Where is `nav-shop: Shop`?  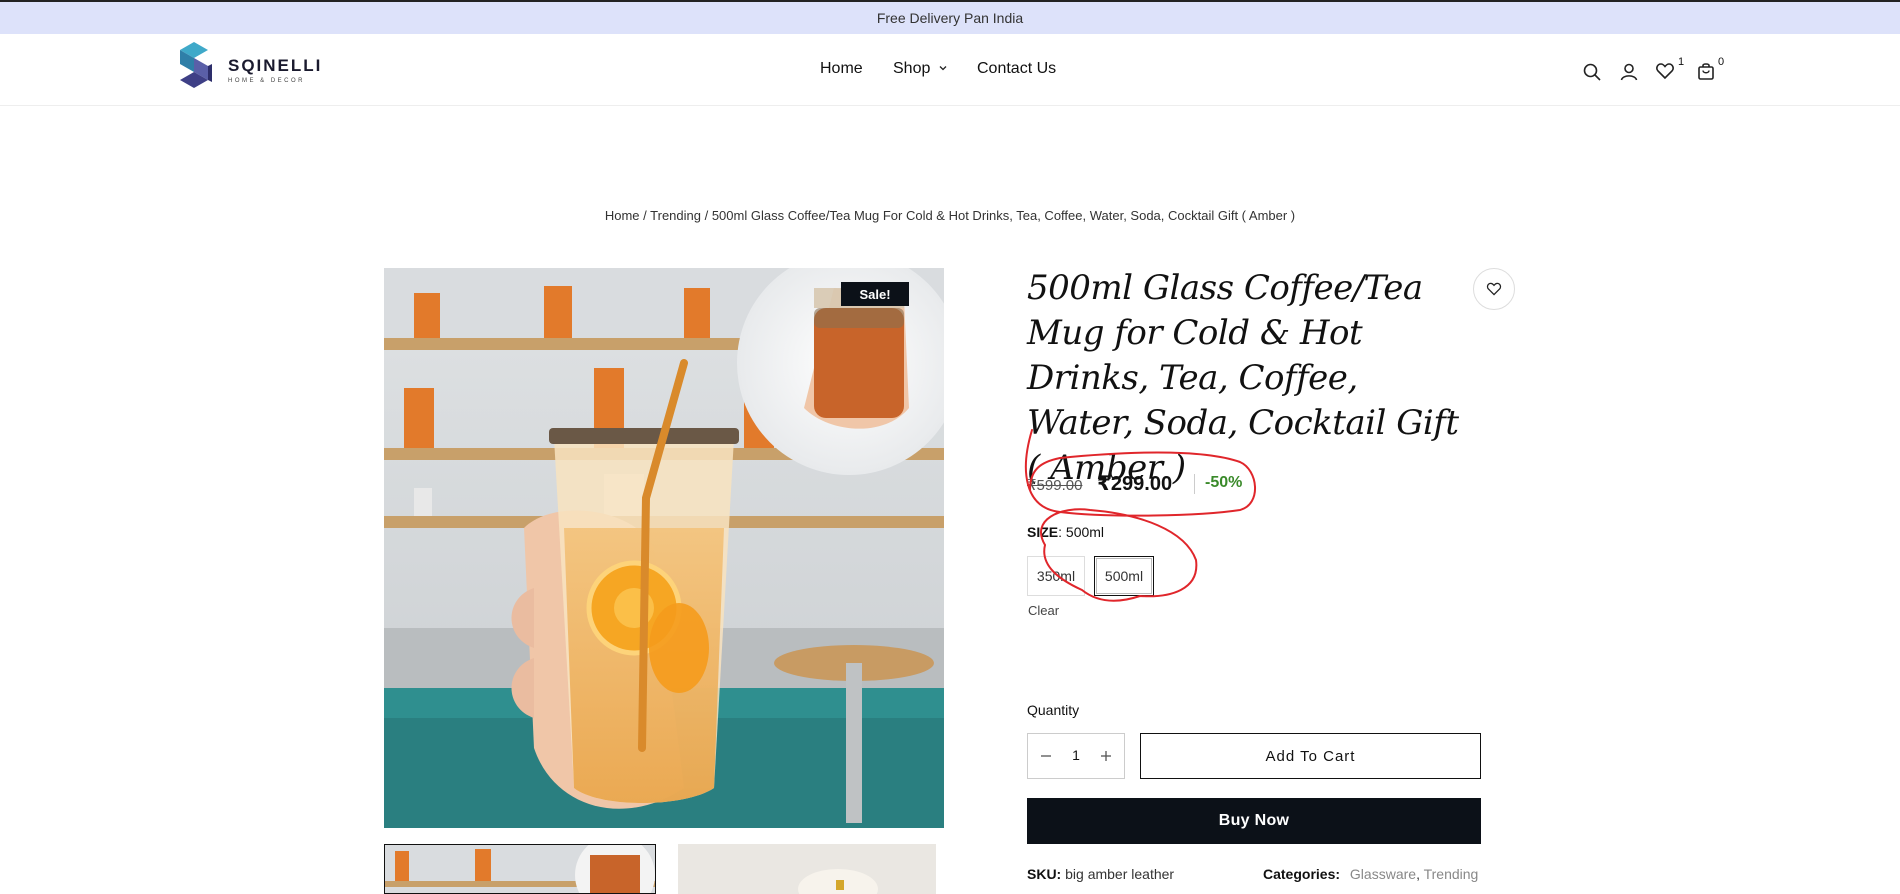
nav-shop: Shop is located at coordinates (920, 69).